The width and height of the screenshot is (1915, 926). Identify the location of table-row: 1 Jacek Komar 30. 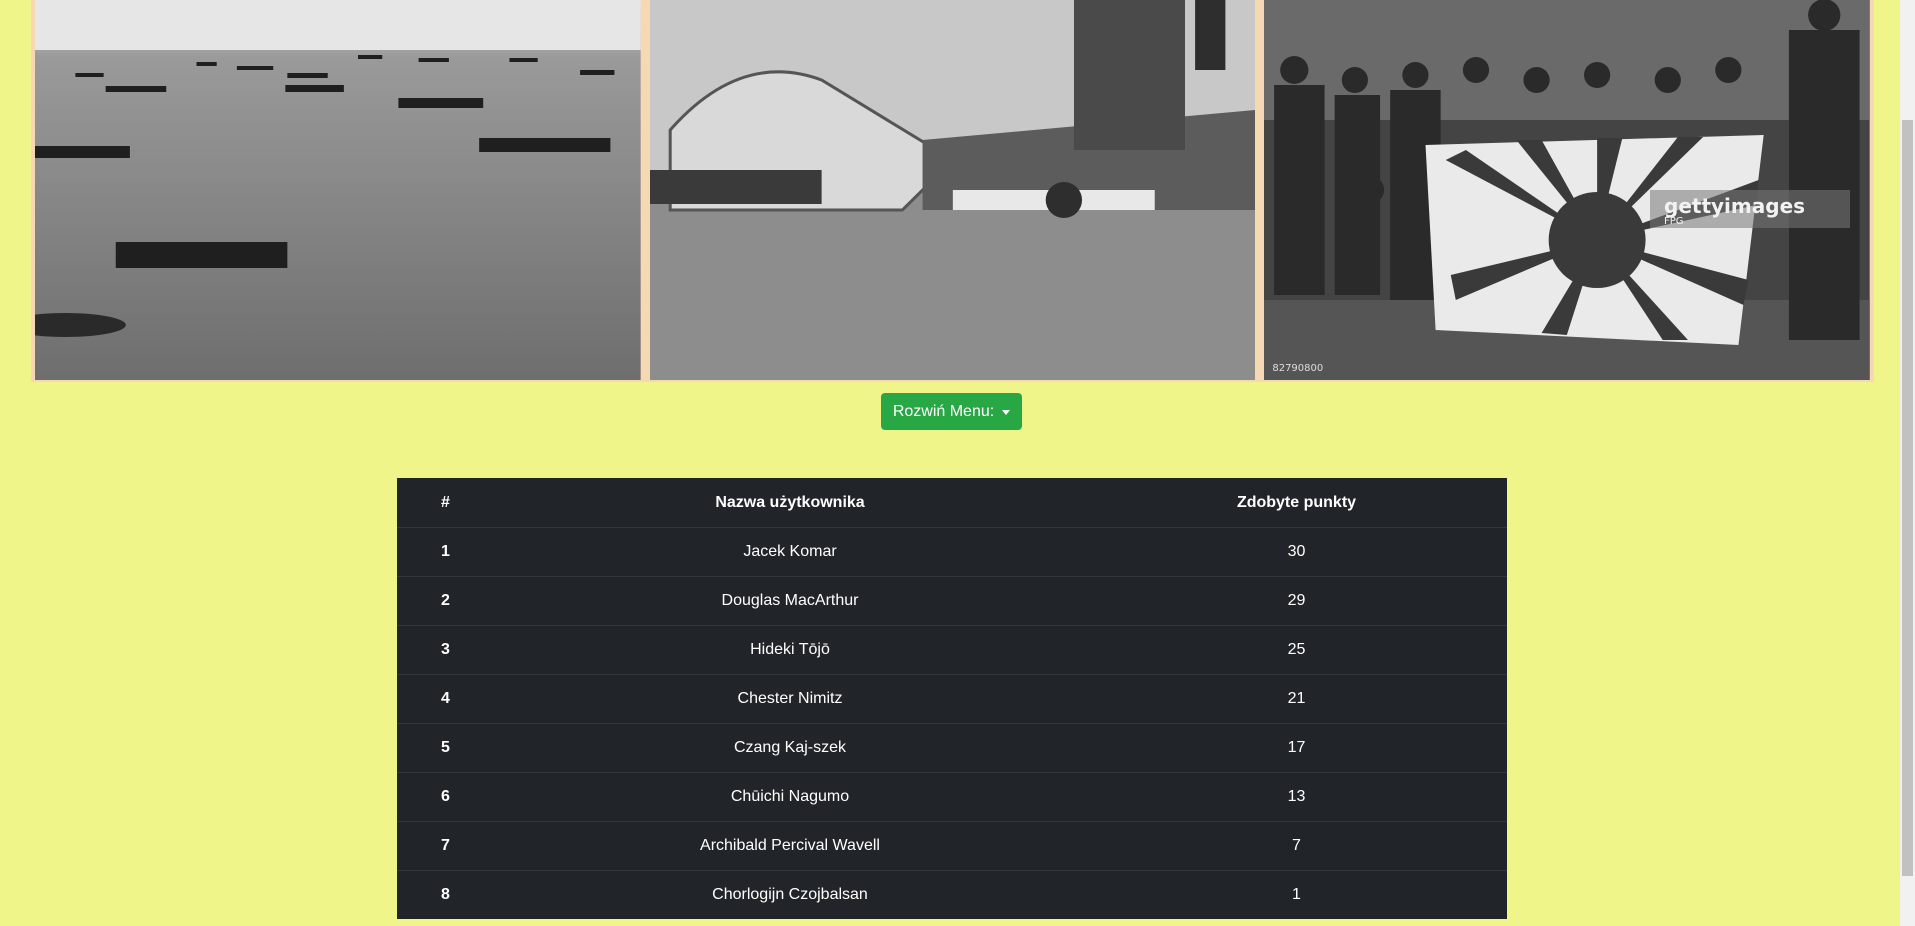
(952, 552).